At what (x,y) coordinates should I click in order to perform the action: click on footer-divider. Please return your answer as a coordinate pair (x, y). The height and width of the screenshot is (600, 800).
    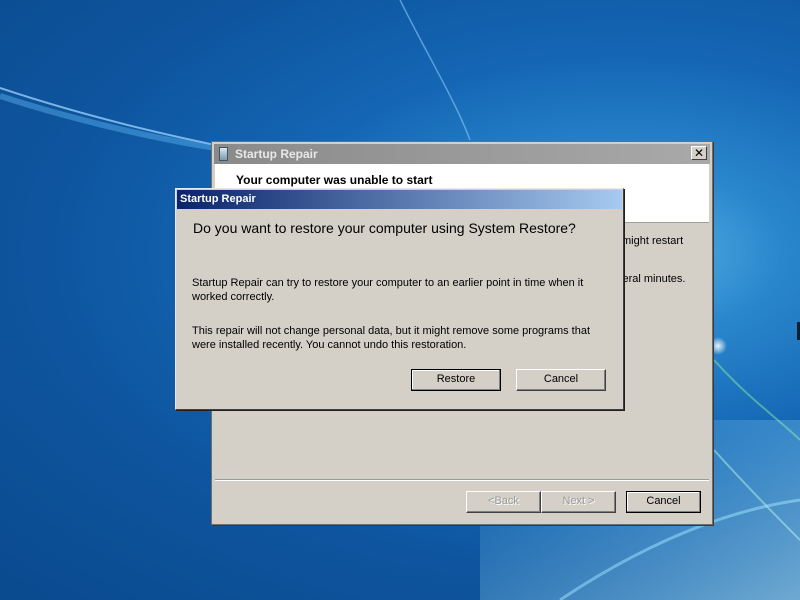
    Looking at the image, I should click on (462, 480).